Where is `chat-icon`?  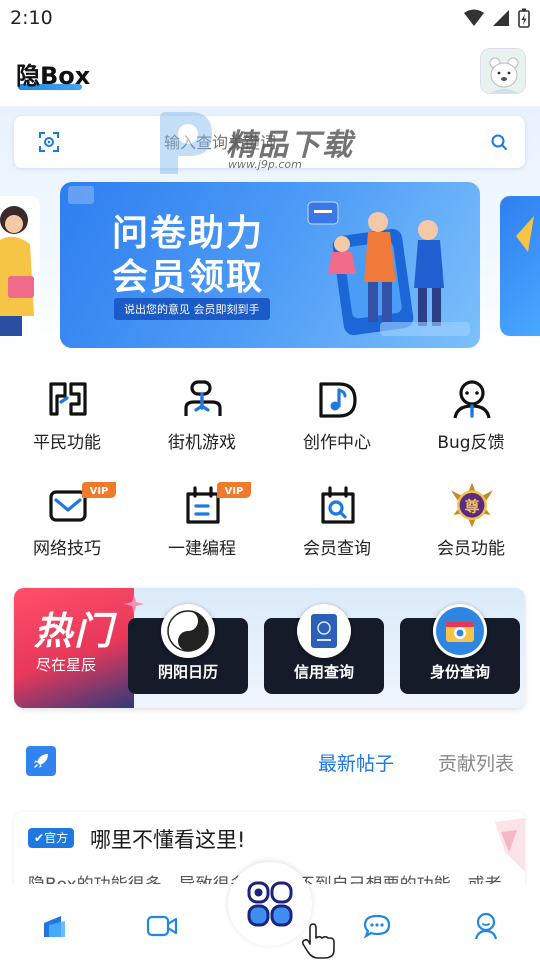 chat-icon is located at coordinates (377, 926).